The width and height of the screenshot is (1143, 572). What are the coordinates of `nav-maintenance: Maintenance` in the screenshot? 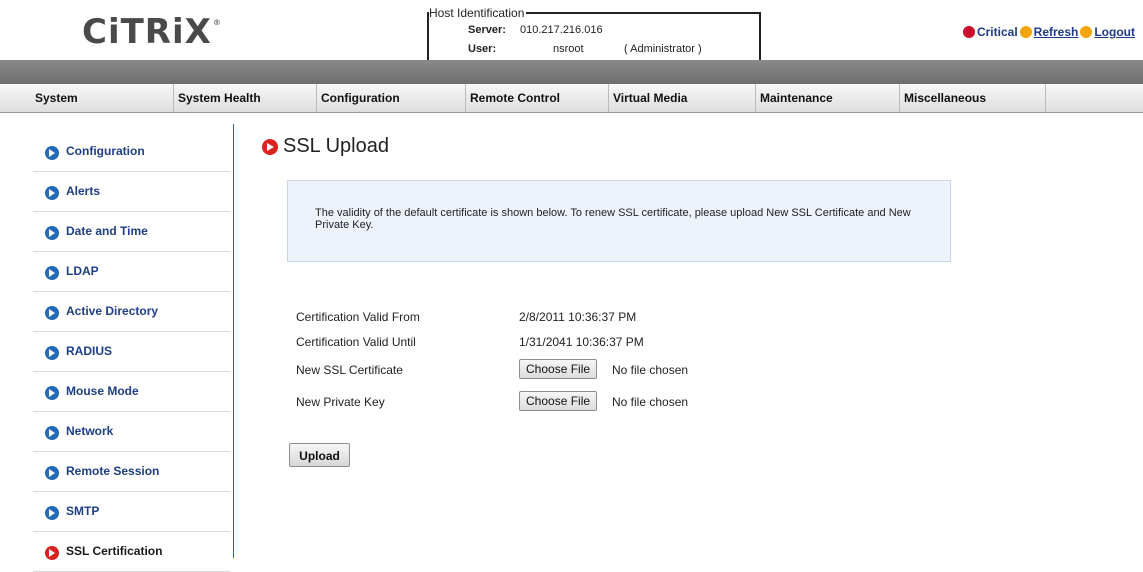 It's located at (828, 98).